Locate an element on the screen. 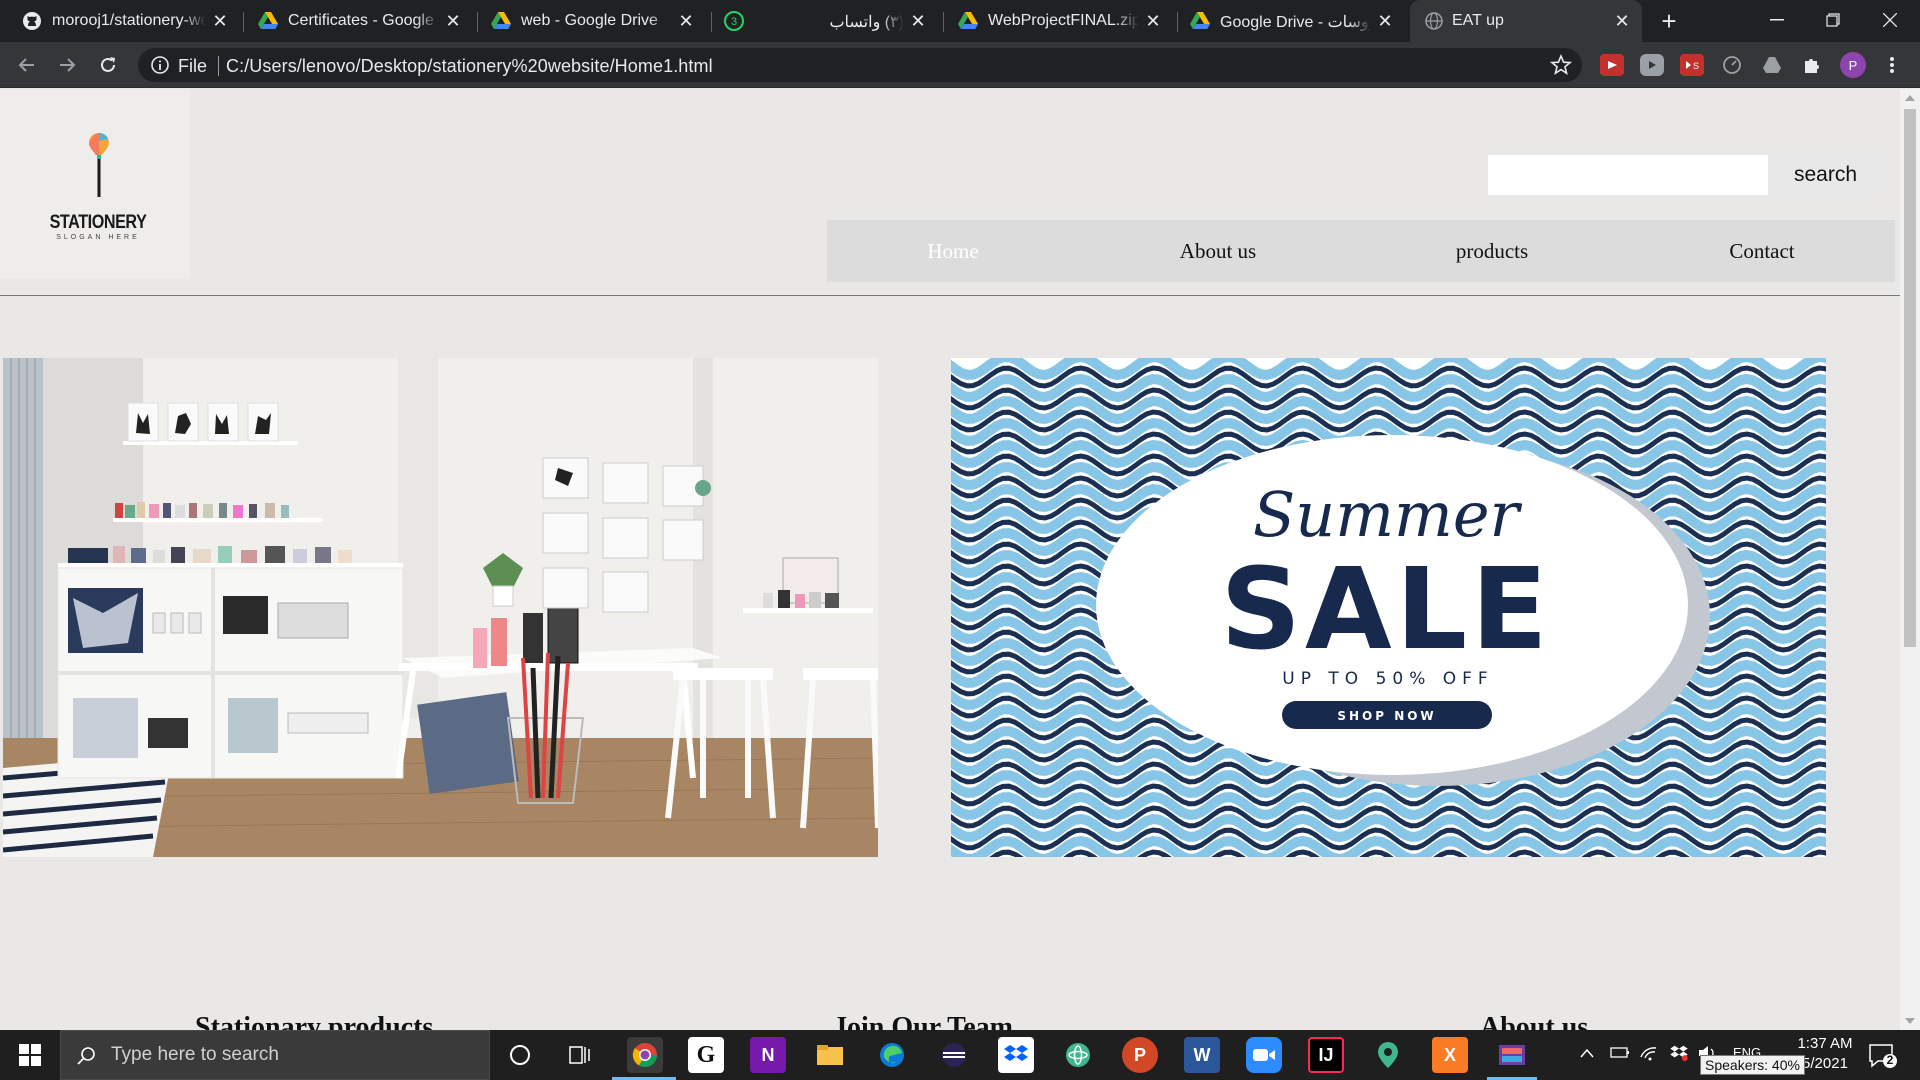 The width and height of the screenshot is (1920, 1080). browser-tab: Certificates - Google Drive ✕ is located at coordinates (365, 21).